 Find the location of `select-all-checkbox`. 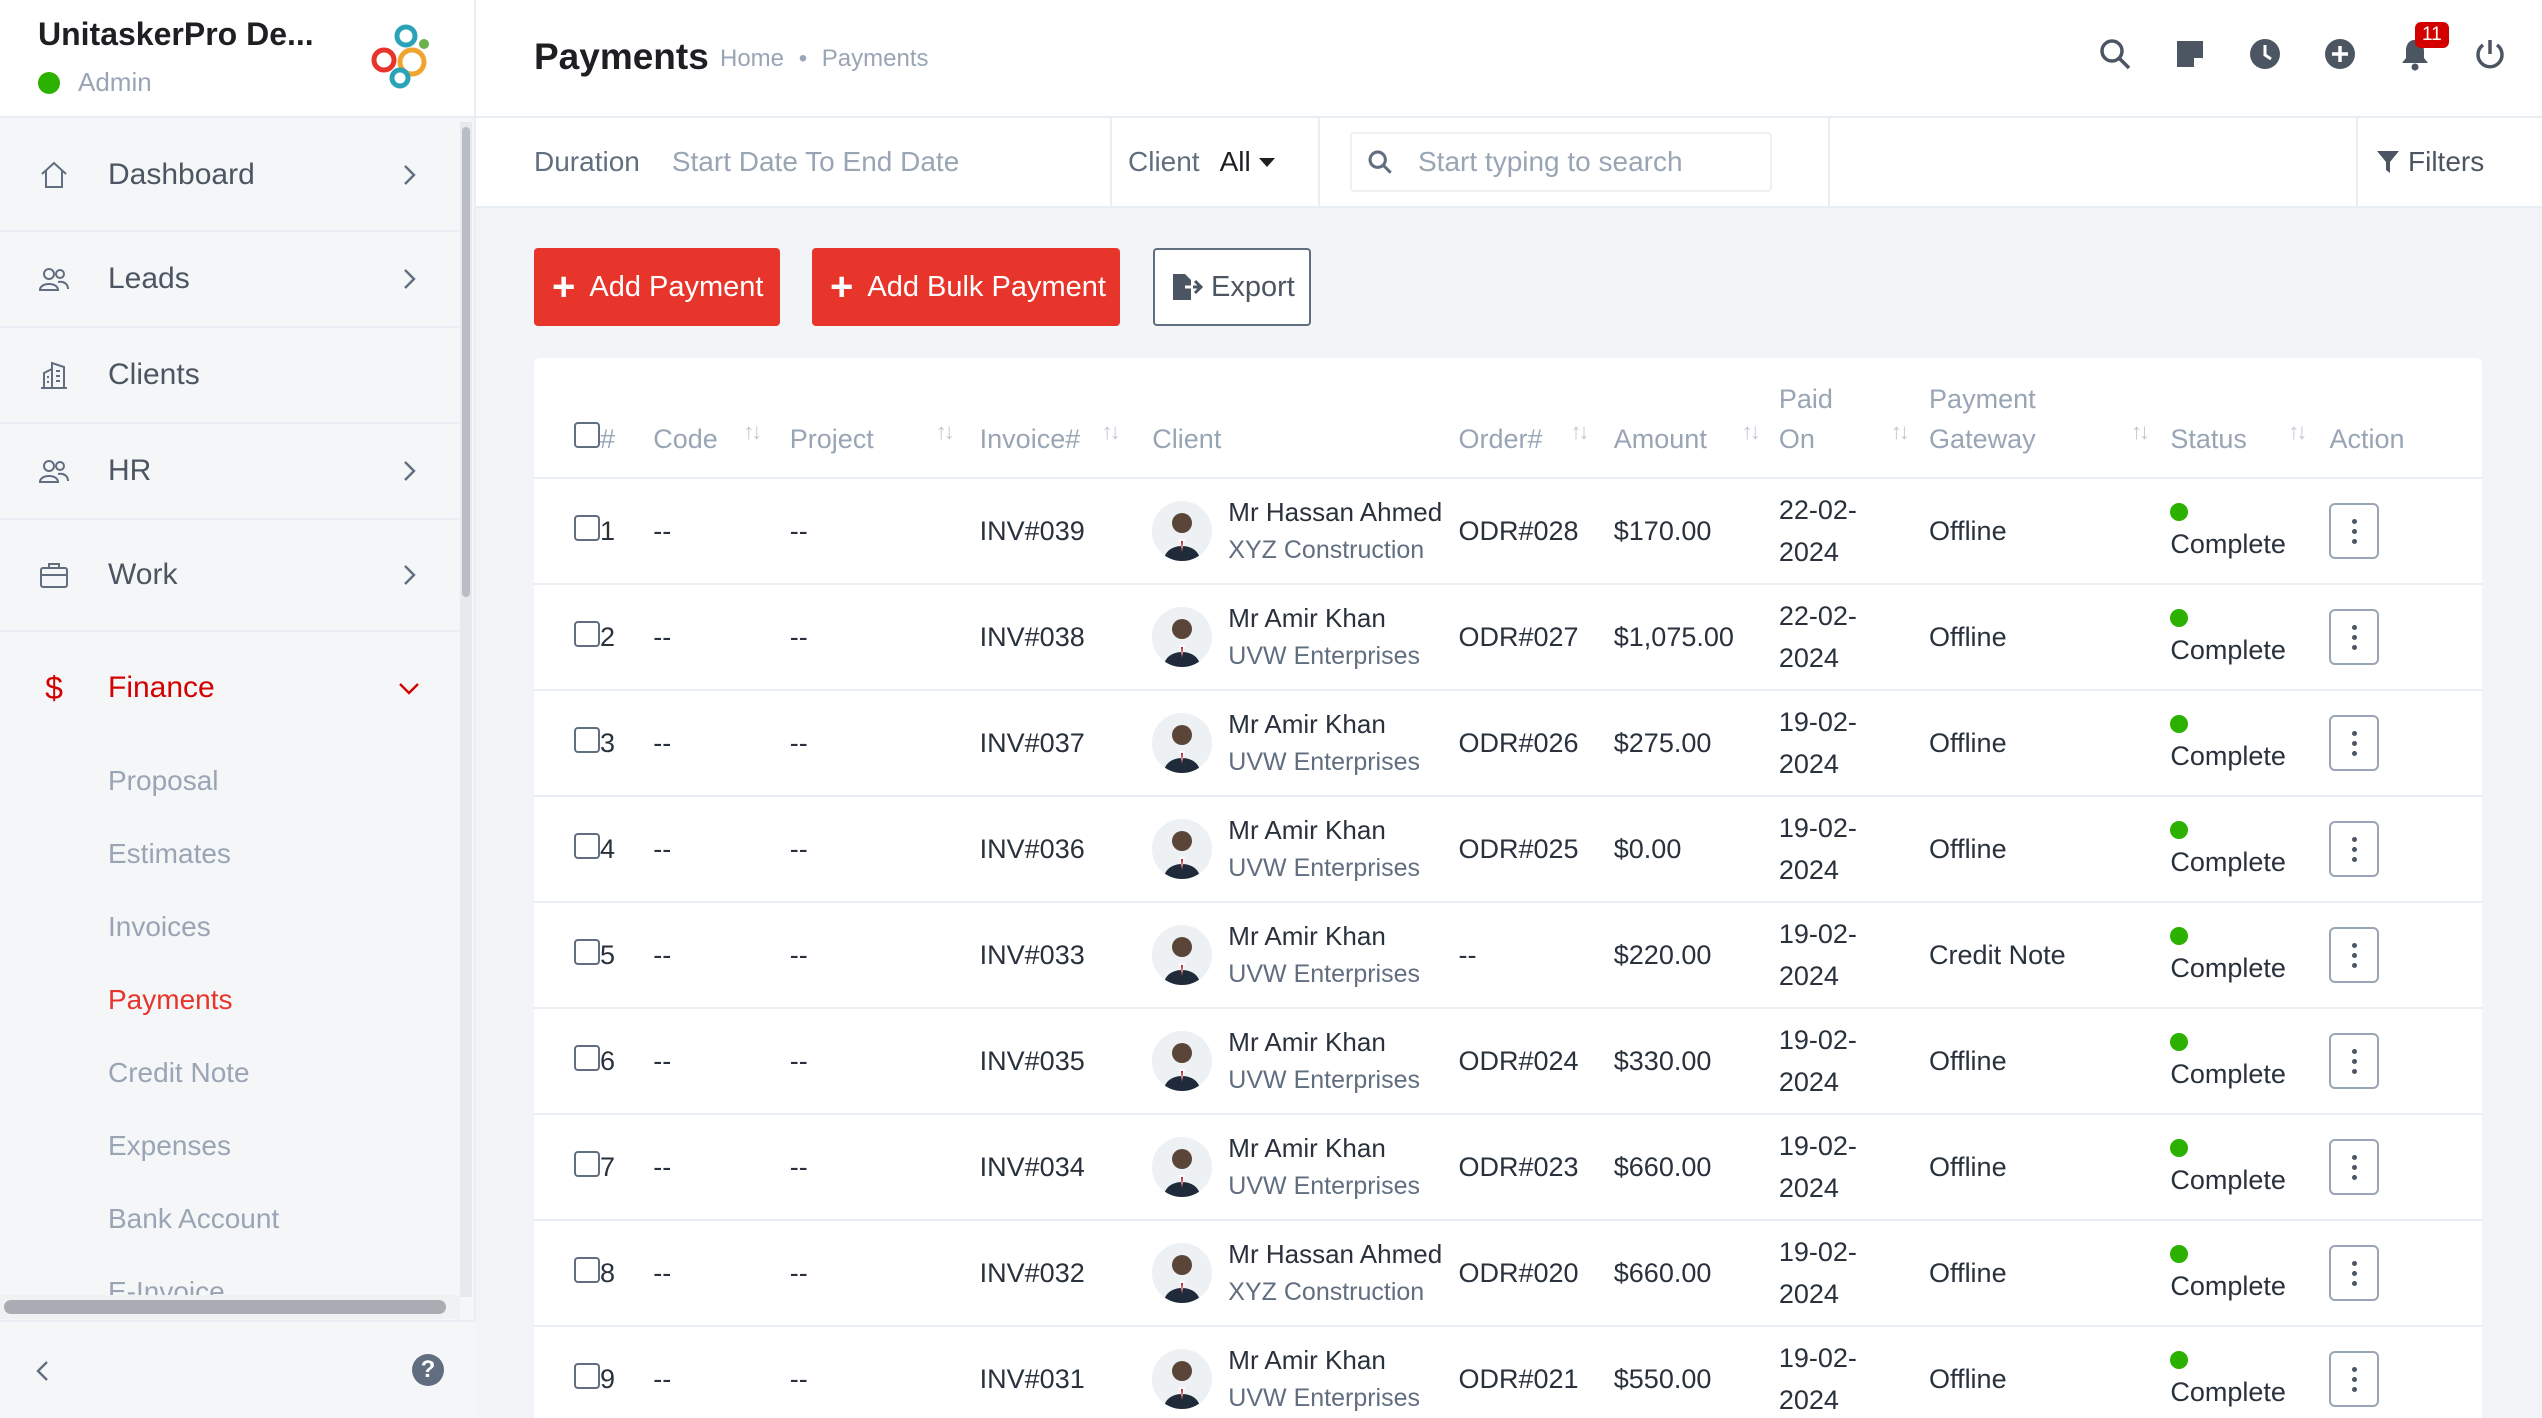

select-all-checkbox is located at coordinates (587, 435).